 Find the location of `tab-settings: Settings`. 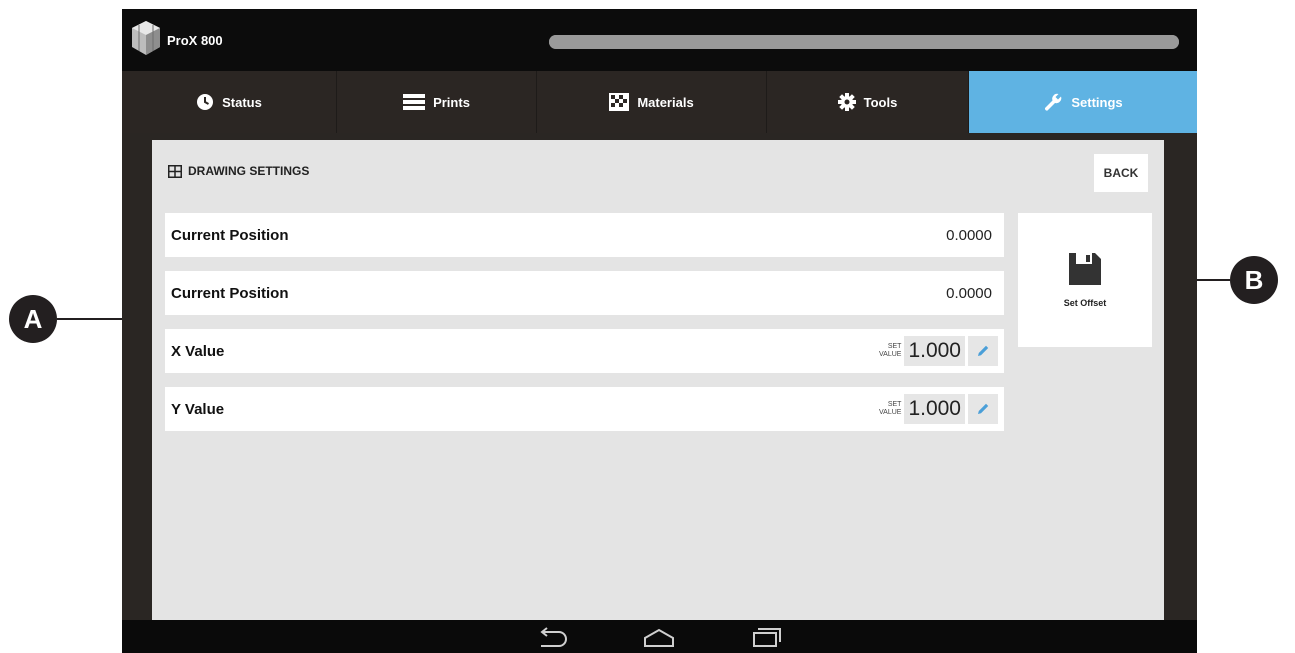

tab-settings: Settings is located at coordinates (1083, 102).